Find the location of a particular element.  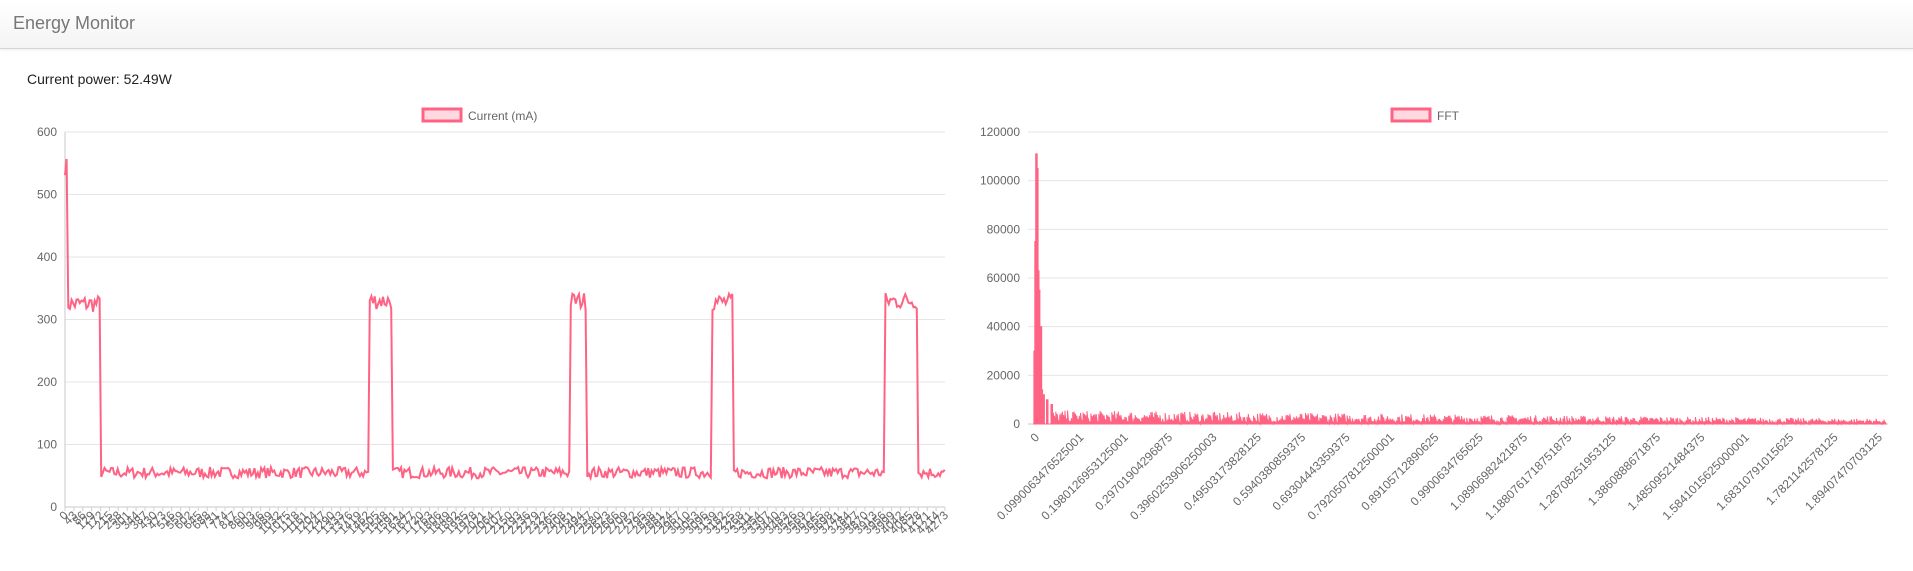

x-tick-label: 0.7920507812500001 is located at coordinates (1351, 476).